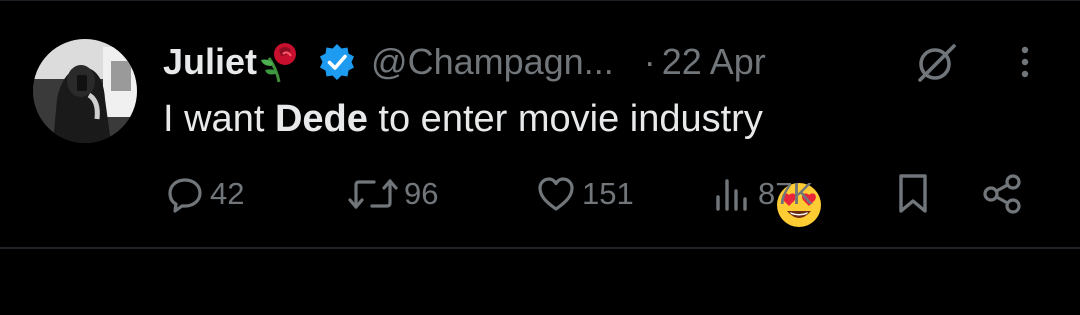 The image size is (1080, 315). Describe the element at coordinates (786, 193) in the screenshot. I see `views-count: 87K` at that location.